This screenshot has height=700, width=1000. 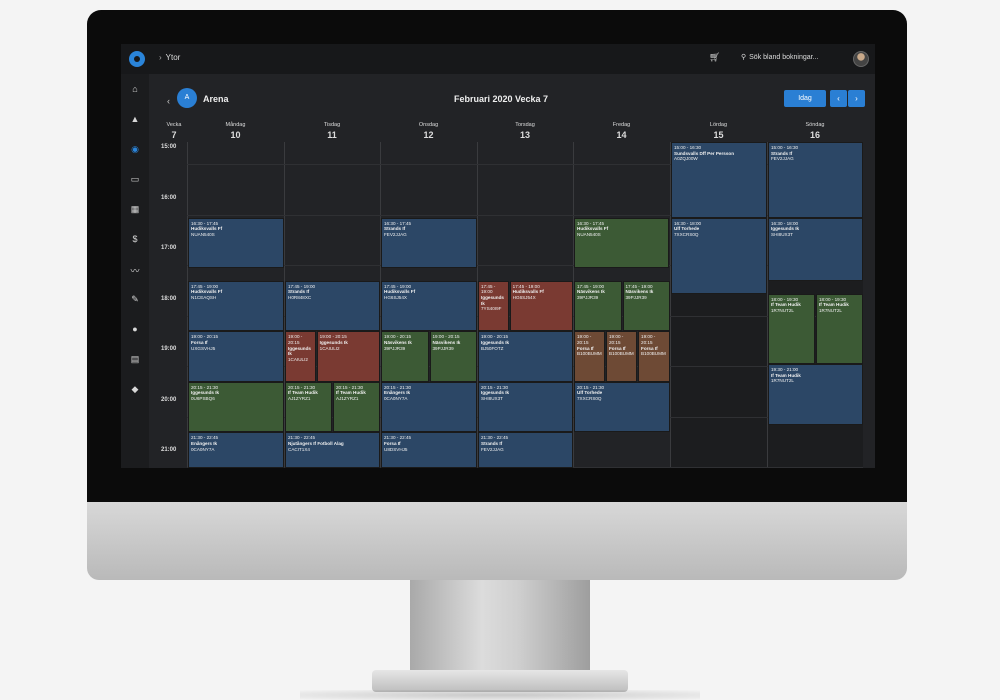 What do you see at coordinates (861, 59) in the screenshot?
I see `user-avatar` at bounding box center [861, 59].